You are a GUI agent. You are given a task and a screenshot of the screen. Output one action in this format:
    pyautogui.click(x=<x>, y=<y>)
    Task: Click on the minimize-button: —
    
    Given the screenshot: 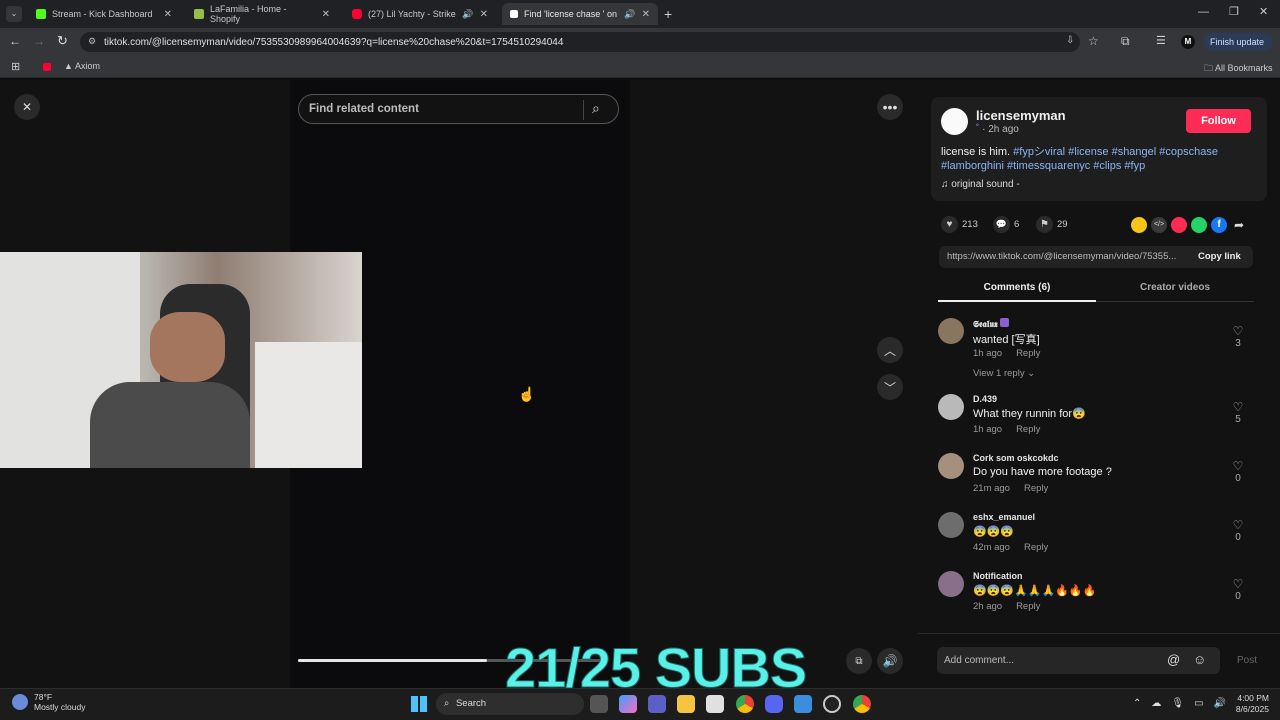 What is the action you would take?
    pyautogui.click(x=1203, y=12)
    